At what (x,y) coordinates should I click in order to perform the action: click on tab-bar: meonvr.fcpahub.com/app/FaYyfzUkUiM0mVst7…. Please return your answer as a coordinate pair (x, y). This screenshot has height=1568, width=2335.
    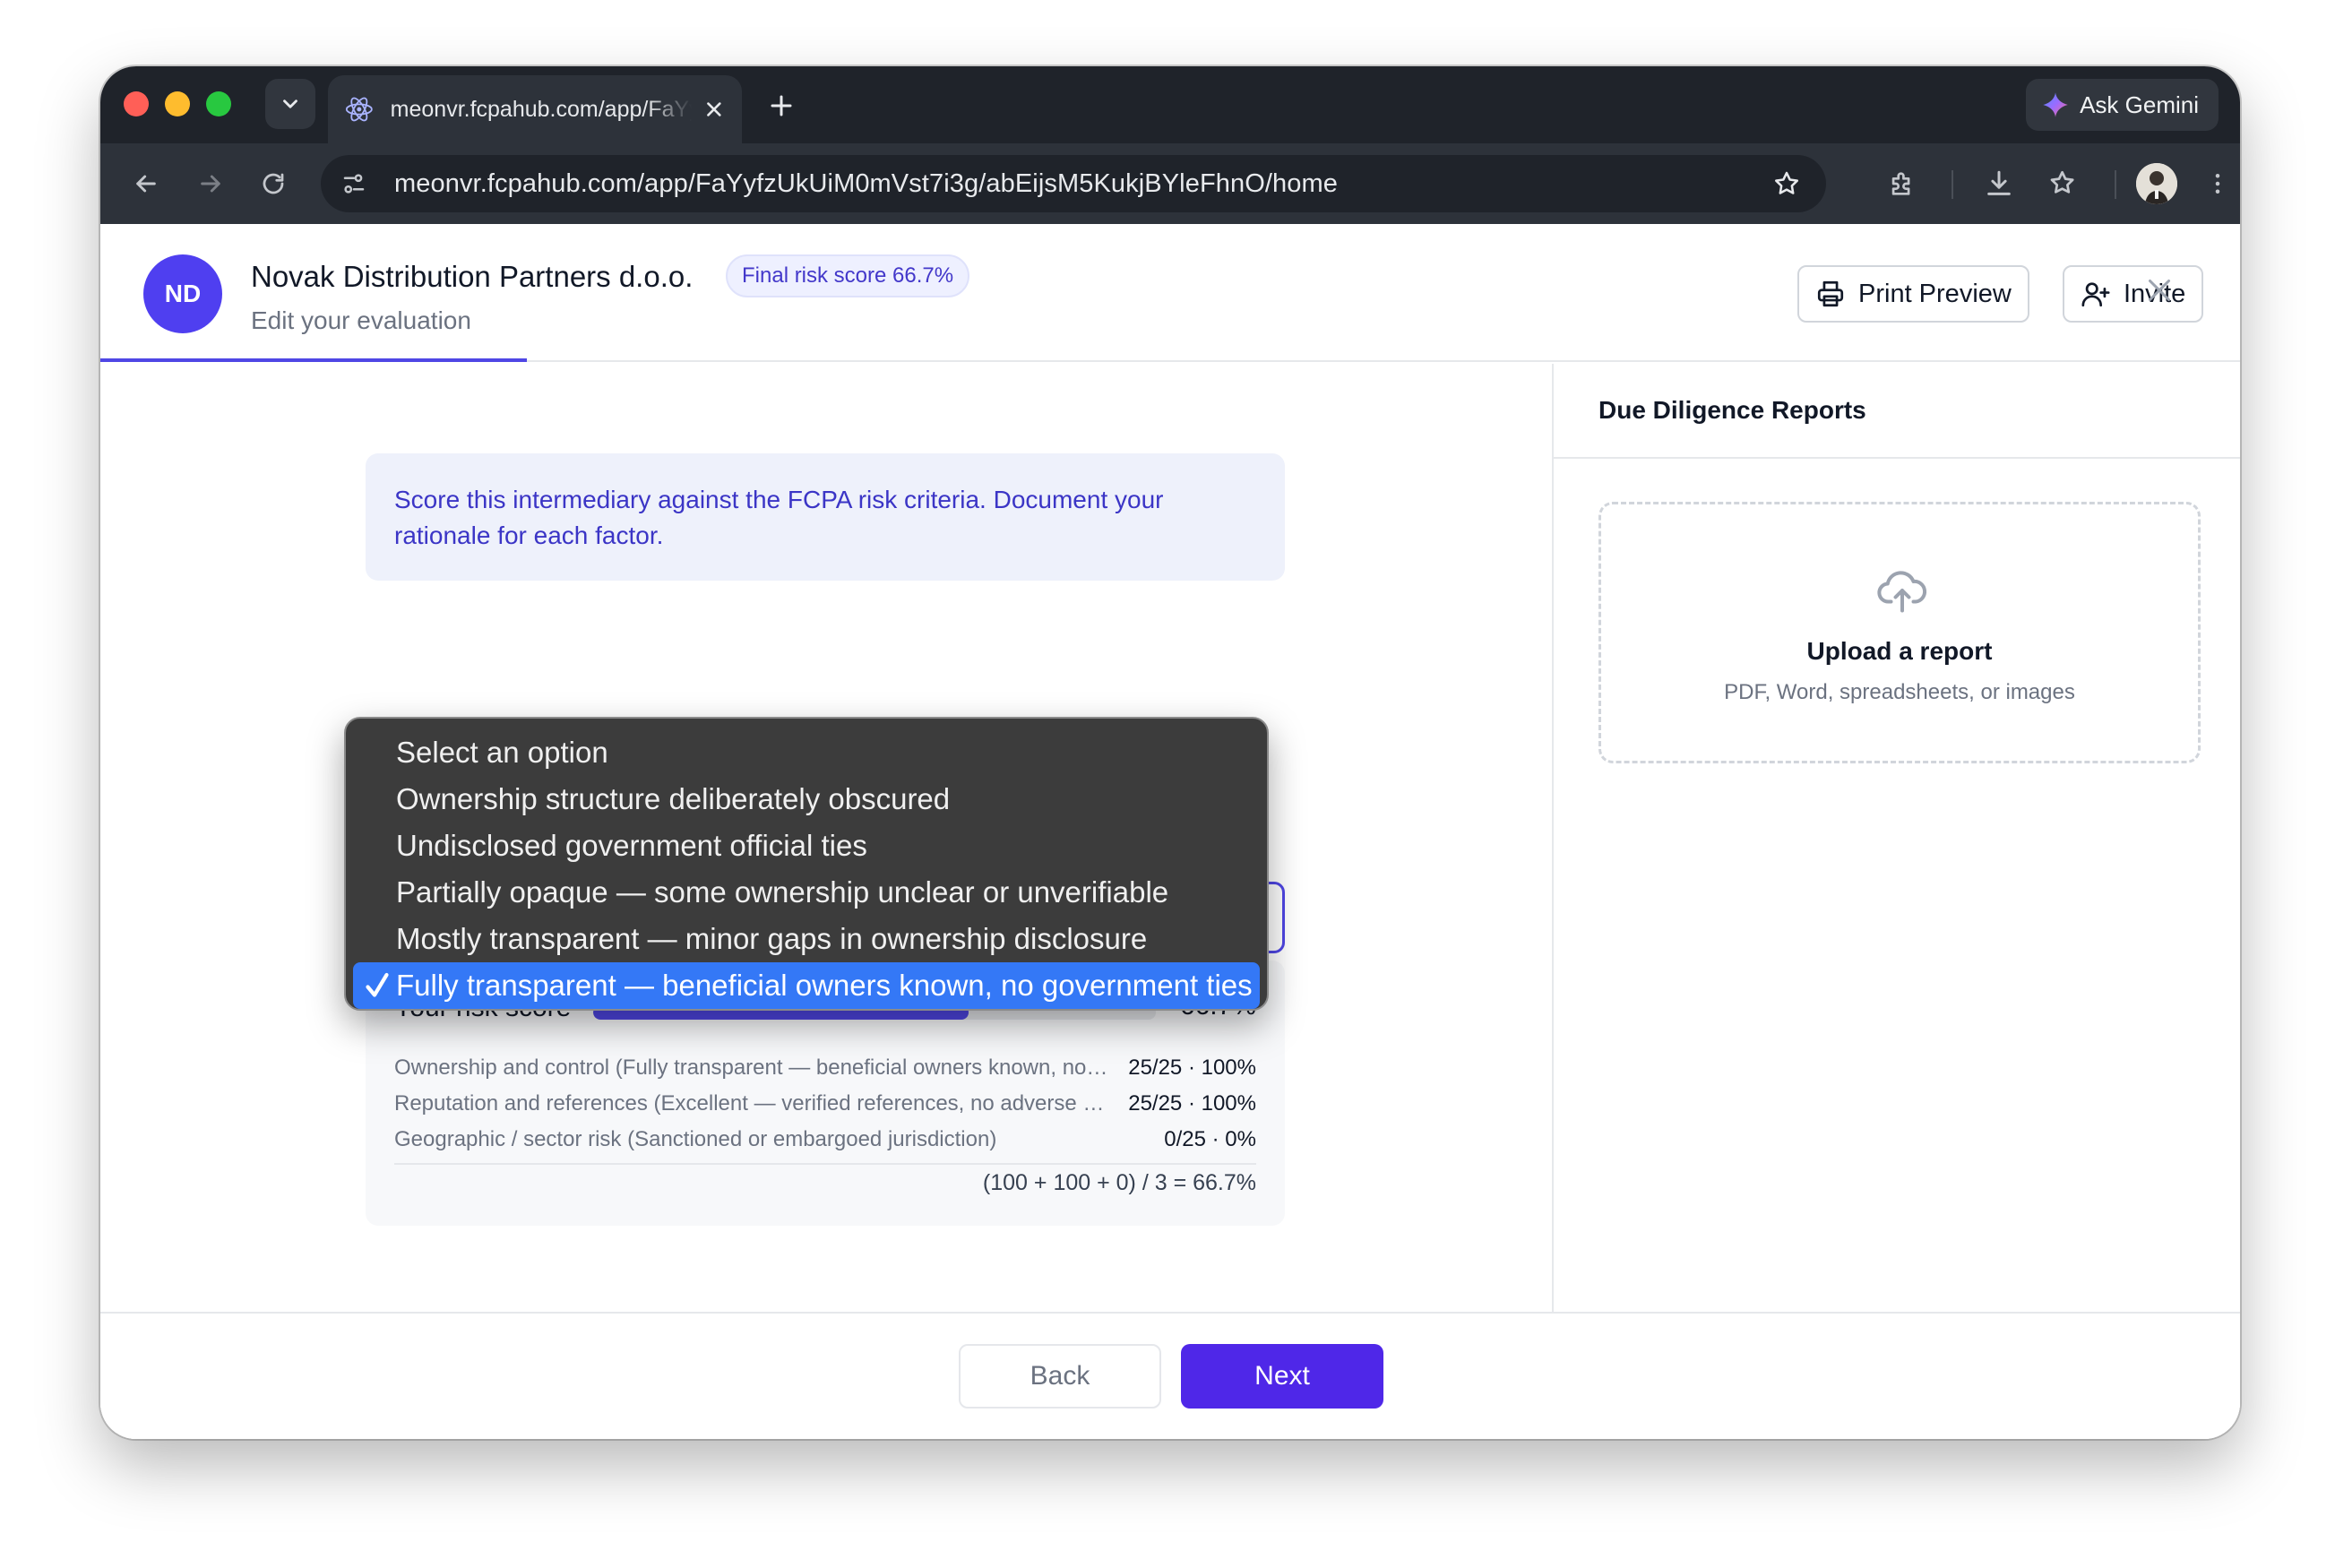
    Looking at the image, I should click on (1170, 105).